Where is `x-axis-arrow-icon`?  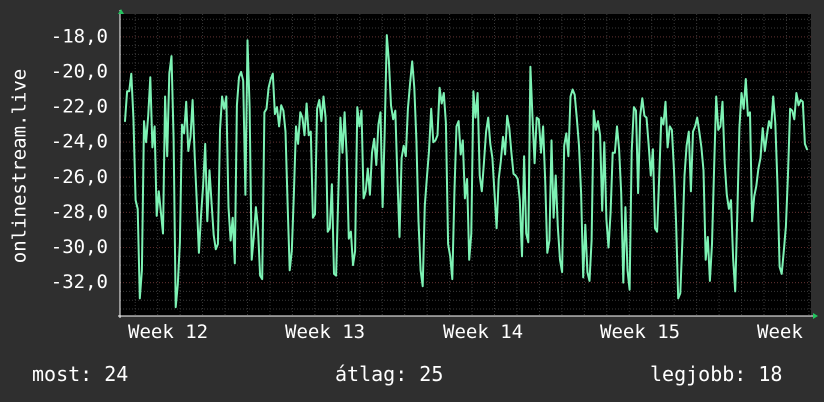 x-axis-arrow-icon is located at coordinates (815, 316).